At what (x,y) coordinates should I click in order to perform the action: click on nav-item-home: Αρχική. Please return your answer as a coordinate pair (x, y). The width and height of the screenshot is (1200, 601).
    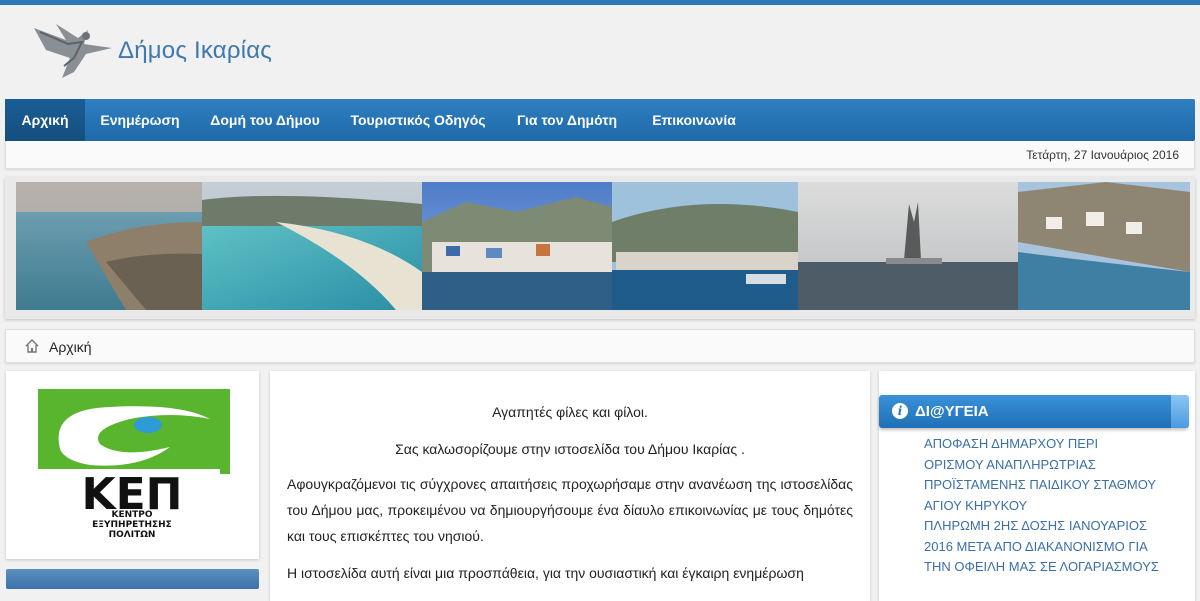
    Looking at the image, I should click on (45, 120).